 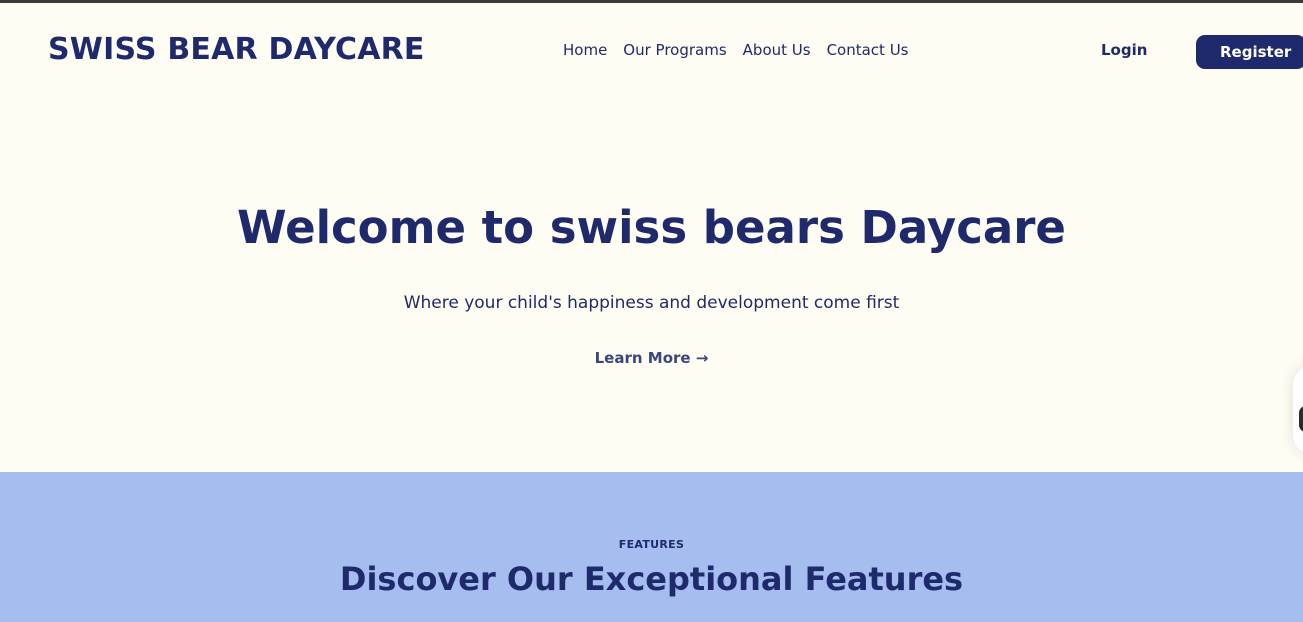 What do you see at coordinates (651, 579) in the screenshot?
I see `features-title: Discover Our Exceptional Features` at bounding box center [651, 579].